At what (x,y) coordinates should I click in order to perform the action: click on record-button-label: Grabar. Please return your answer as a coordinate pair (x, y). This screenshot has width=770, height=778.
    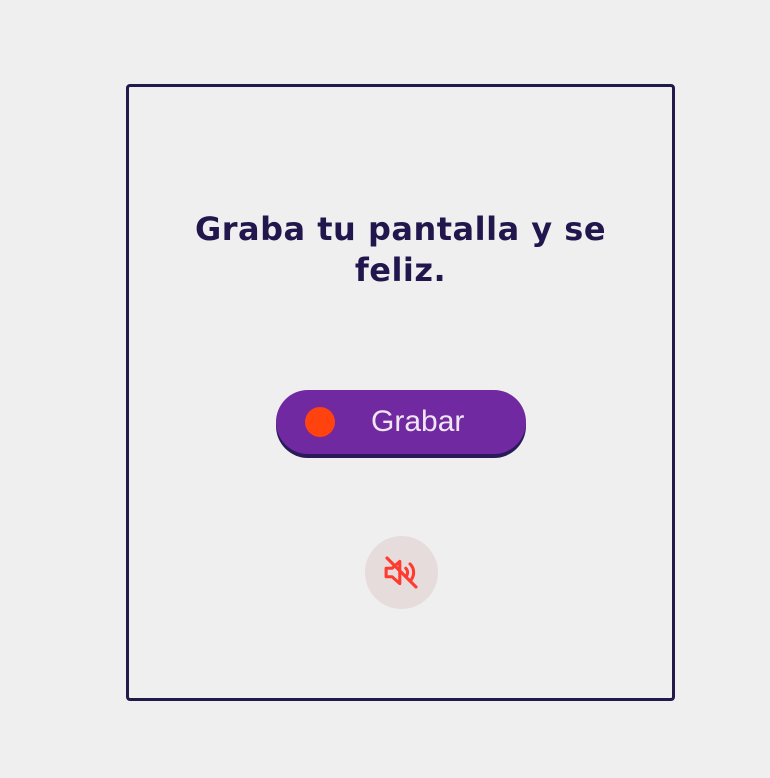
    Looking at the image, I should click on (418, 421).